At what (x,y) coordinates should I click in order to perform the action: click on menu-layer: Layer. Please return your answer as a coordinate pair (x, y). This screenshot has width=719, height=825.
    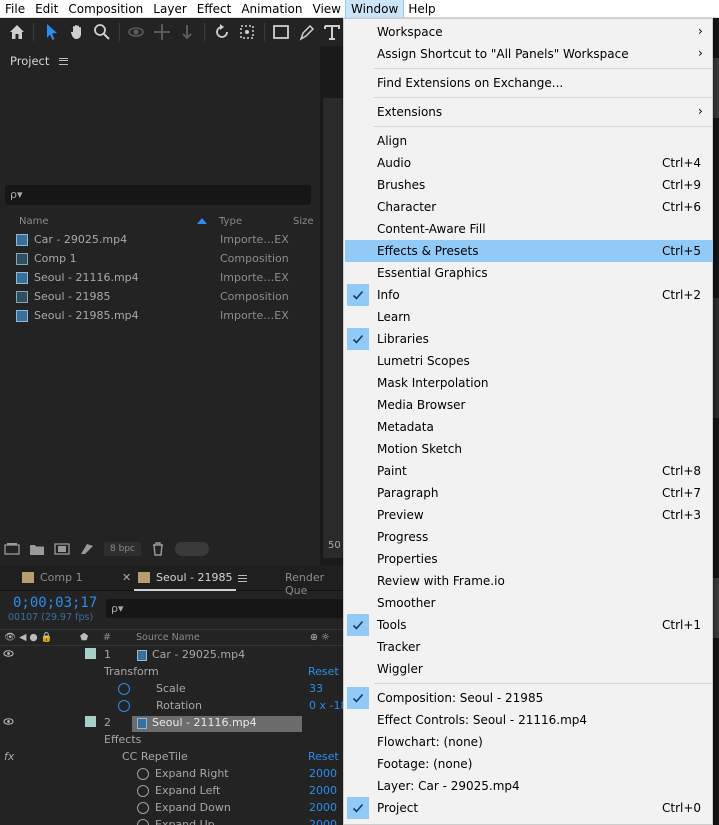
    Looking at the image, I should click on (169, 9).